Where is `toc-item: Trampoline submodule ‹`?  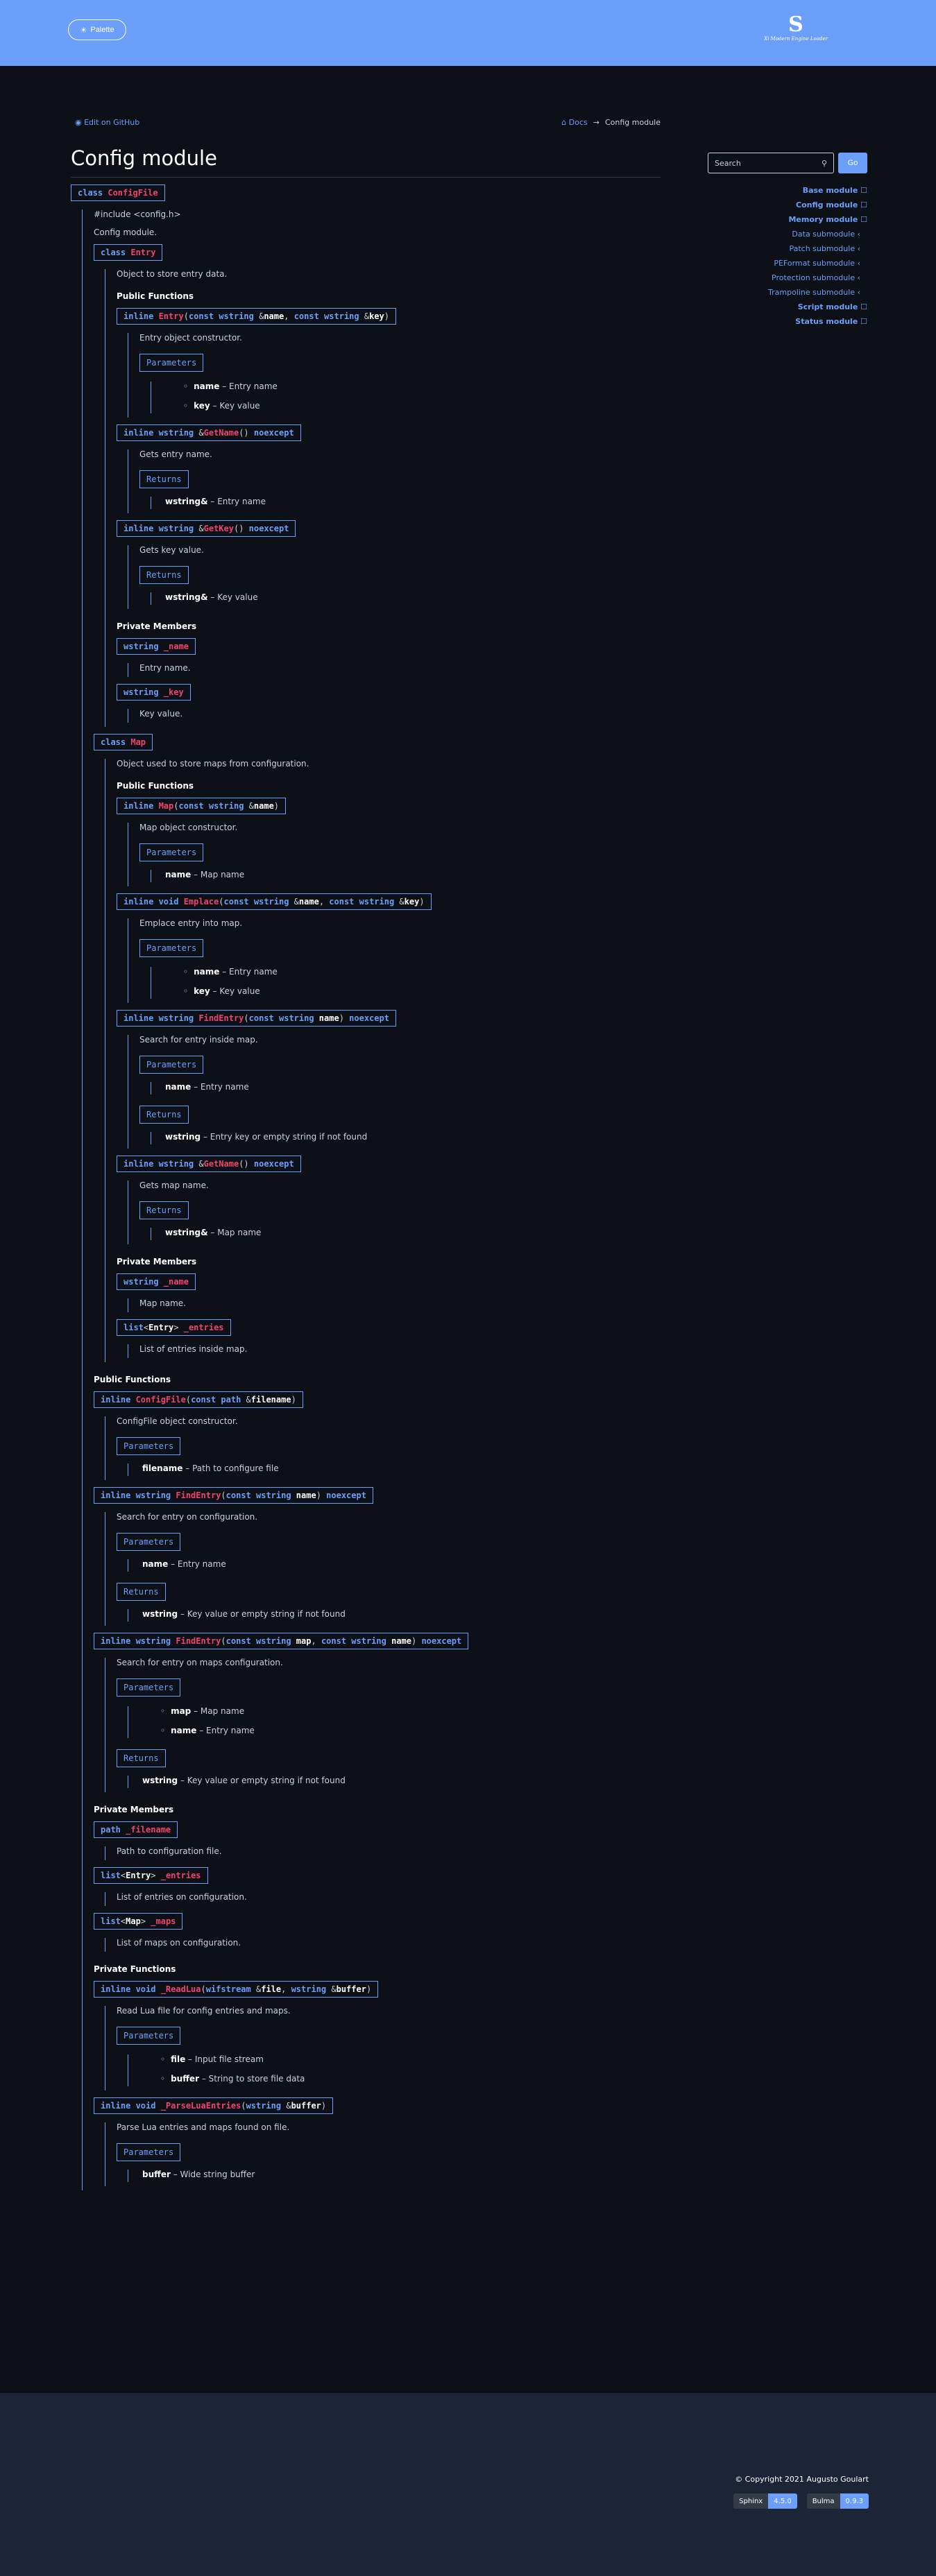
toc-item: Trampoline submodule ‹ is located at coordinates (787, 292).